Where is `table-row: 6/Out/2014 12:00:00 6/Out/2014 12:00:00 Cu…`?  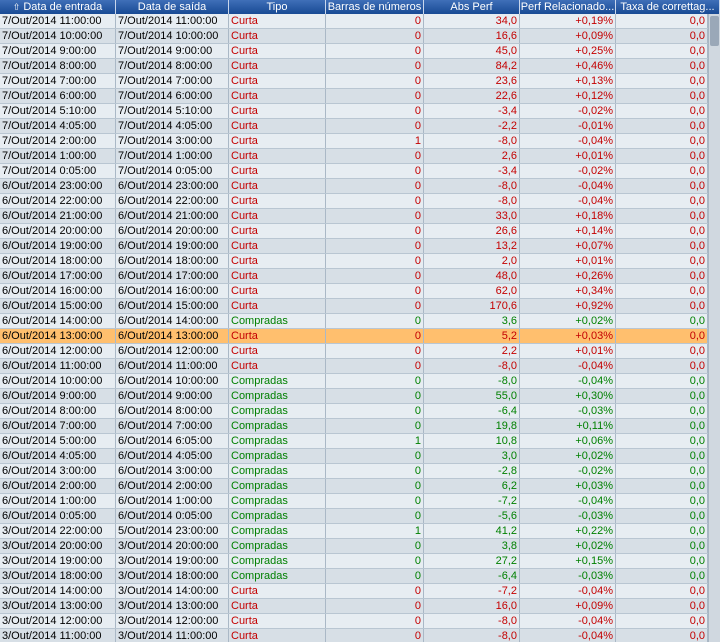 table-row: 6/Out/2014 12:00:00 6/Out/2014 12:00:00 Cu… is located at coordinates (354, 351).